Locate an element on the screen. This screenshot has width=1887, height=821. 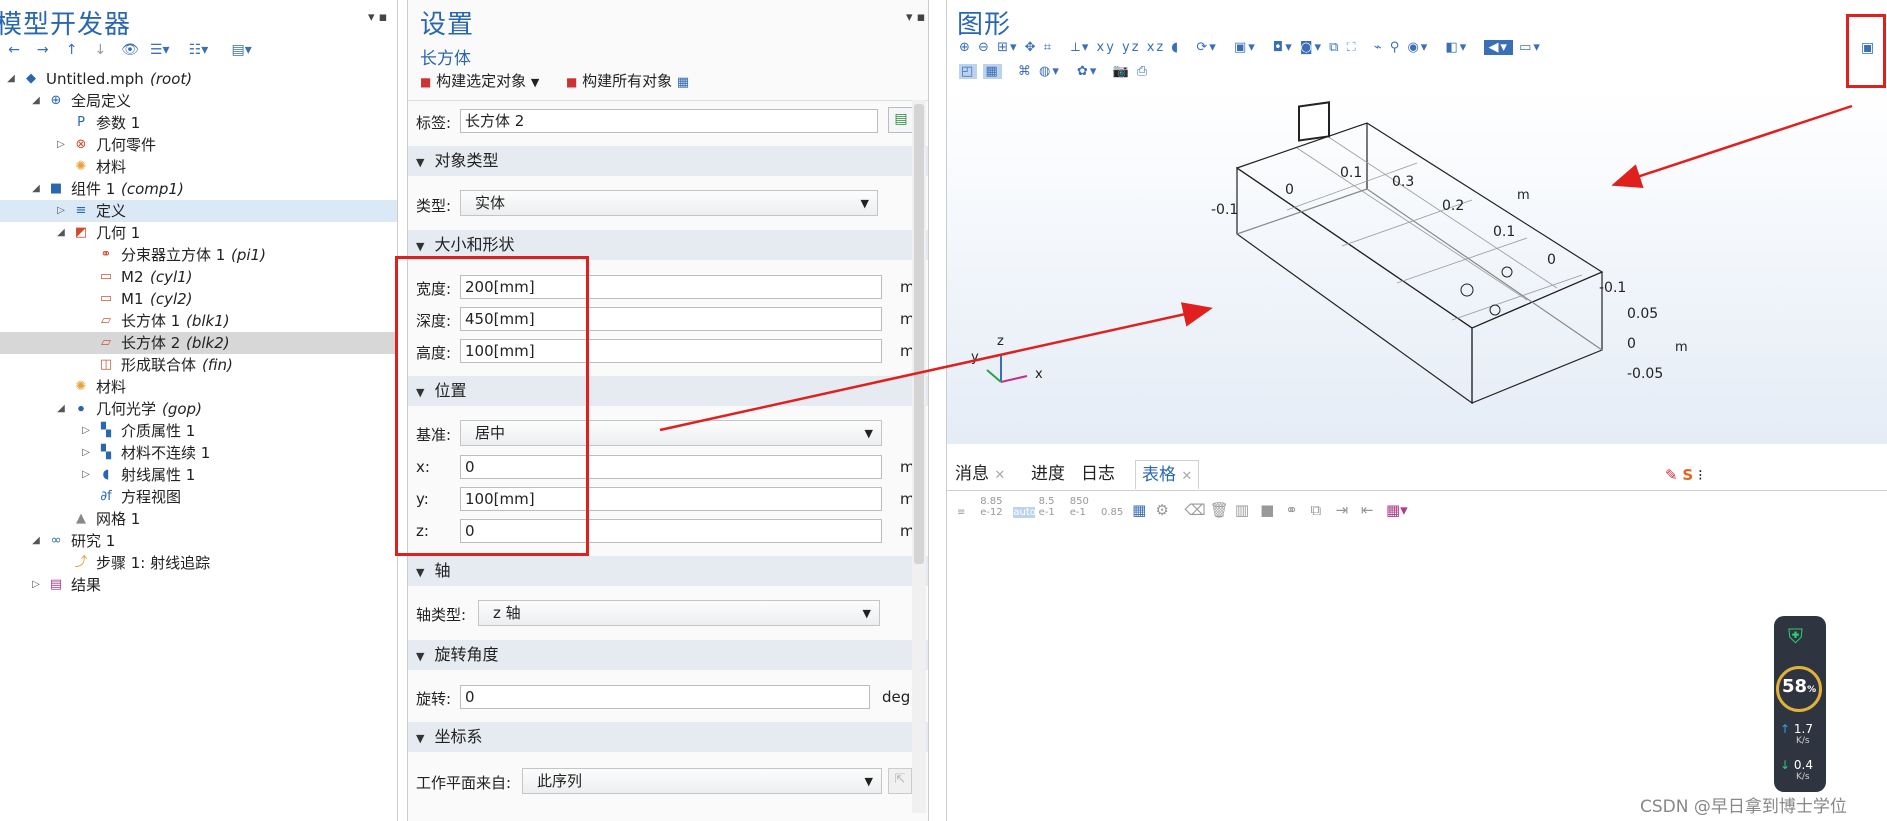
clear-icon: ⌫ is located at coordinates (1196, 510).